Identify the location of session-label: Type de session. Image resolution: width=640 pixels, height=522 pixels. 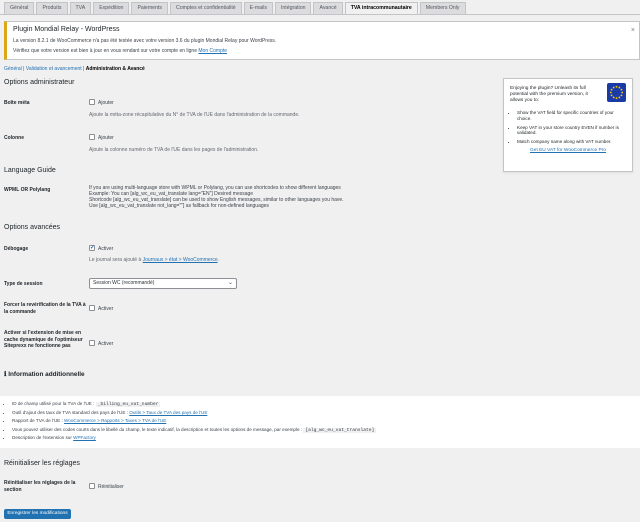
(23, 284).